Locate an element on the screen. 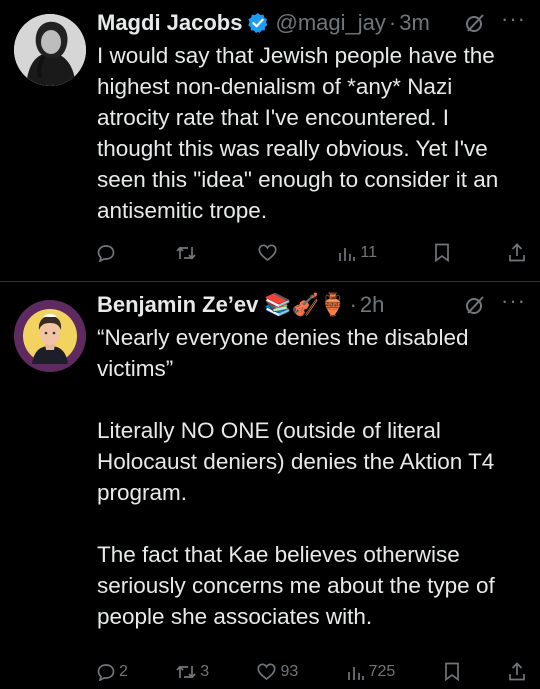 The height and width of the screenshot is (689, 540). repost-button is located at coordinates (188, 253).